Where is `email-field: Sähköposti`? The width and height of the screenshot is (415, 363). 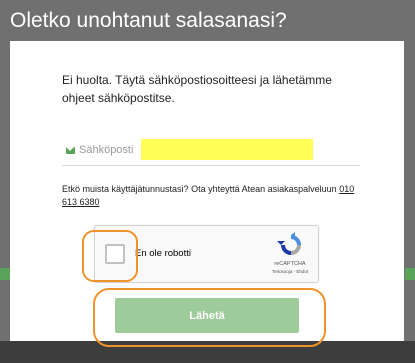 email-field: Sähköposti is located at coordinates (211, 152).